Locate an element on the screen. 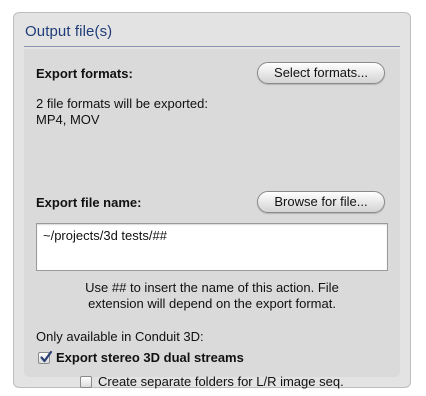  separate-folders-checkbox is located at coordinates (86, 382).